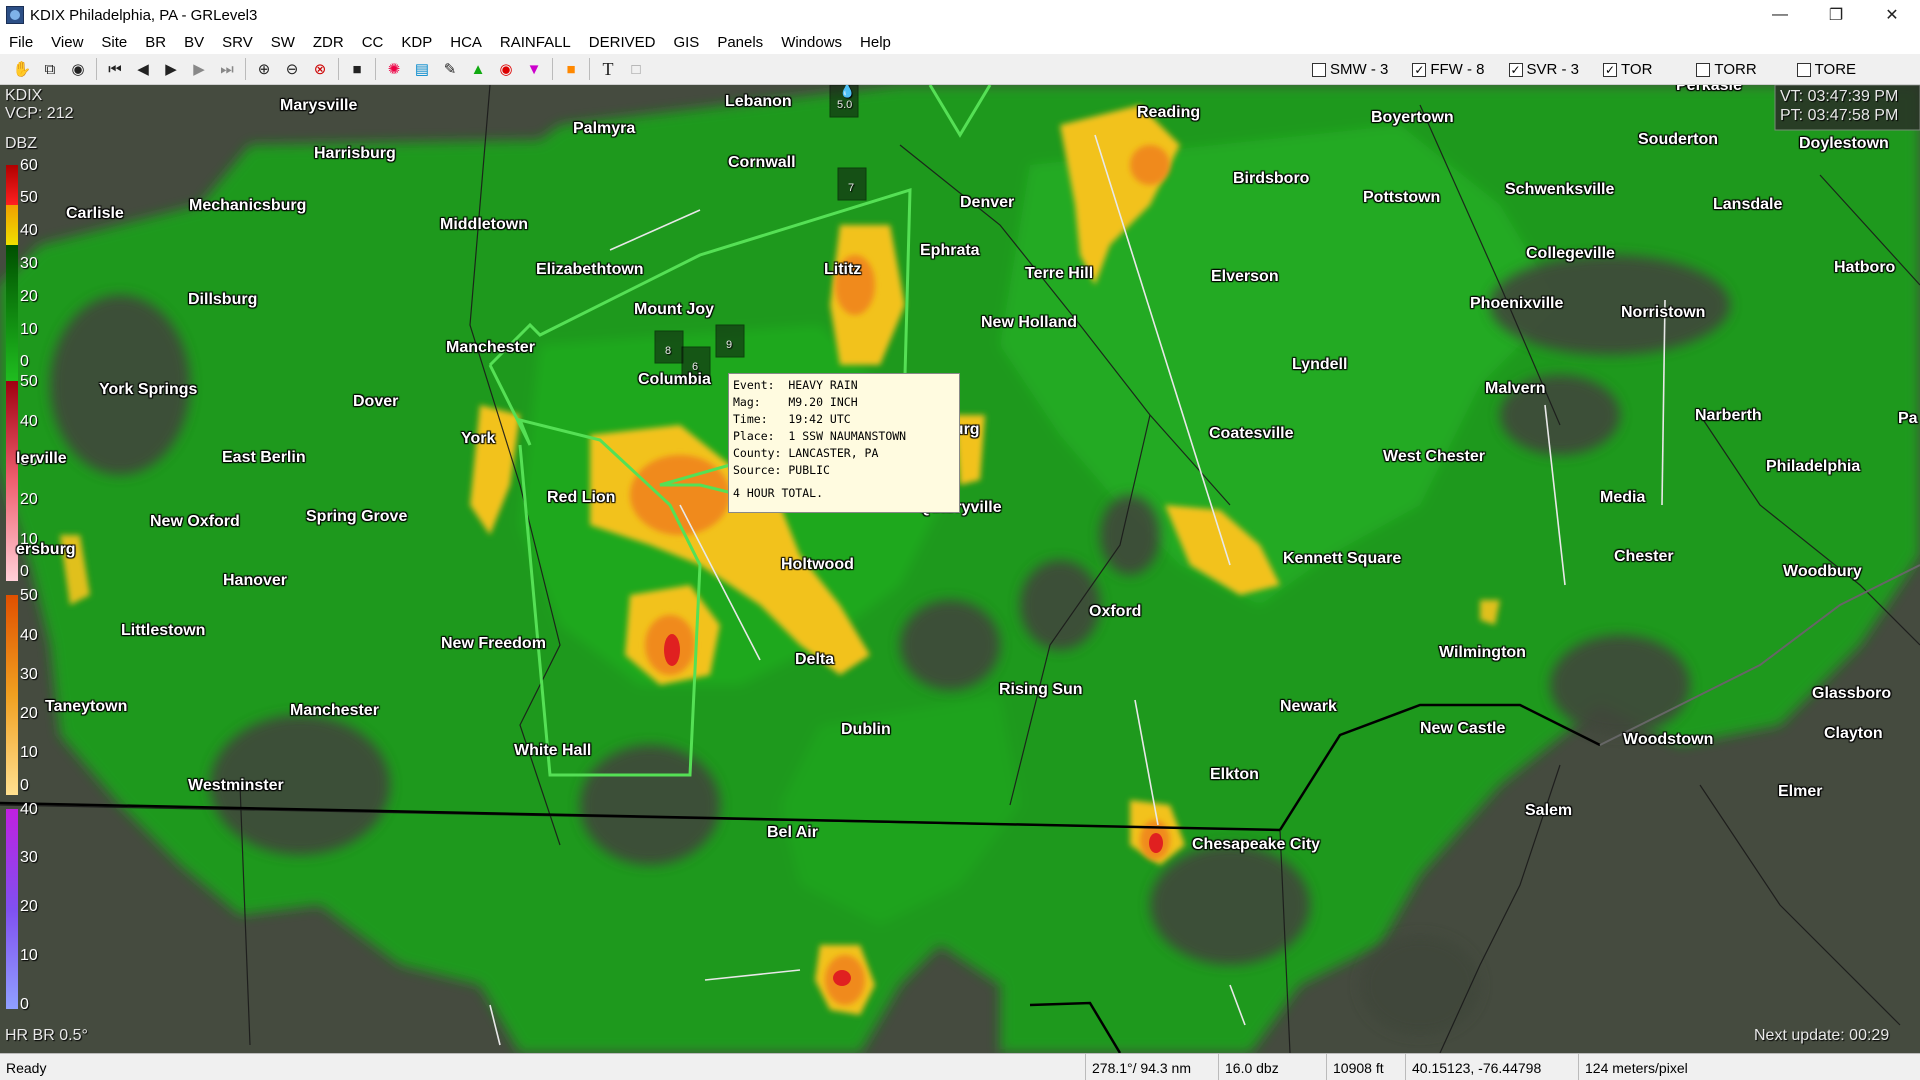 This screenshot has width=1920, height=1080. Describe the element at coordinates (571, 69) in the screenshot. I see `fill-icon: ■` at that location.